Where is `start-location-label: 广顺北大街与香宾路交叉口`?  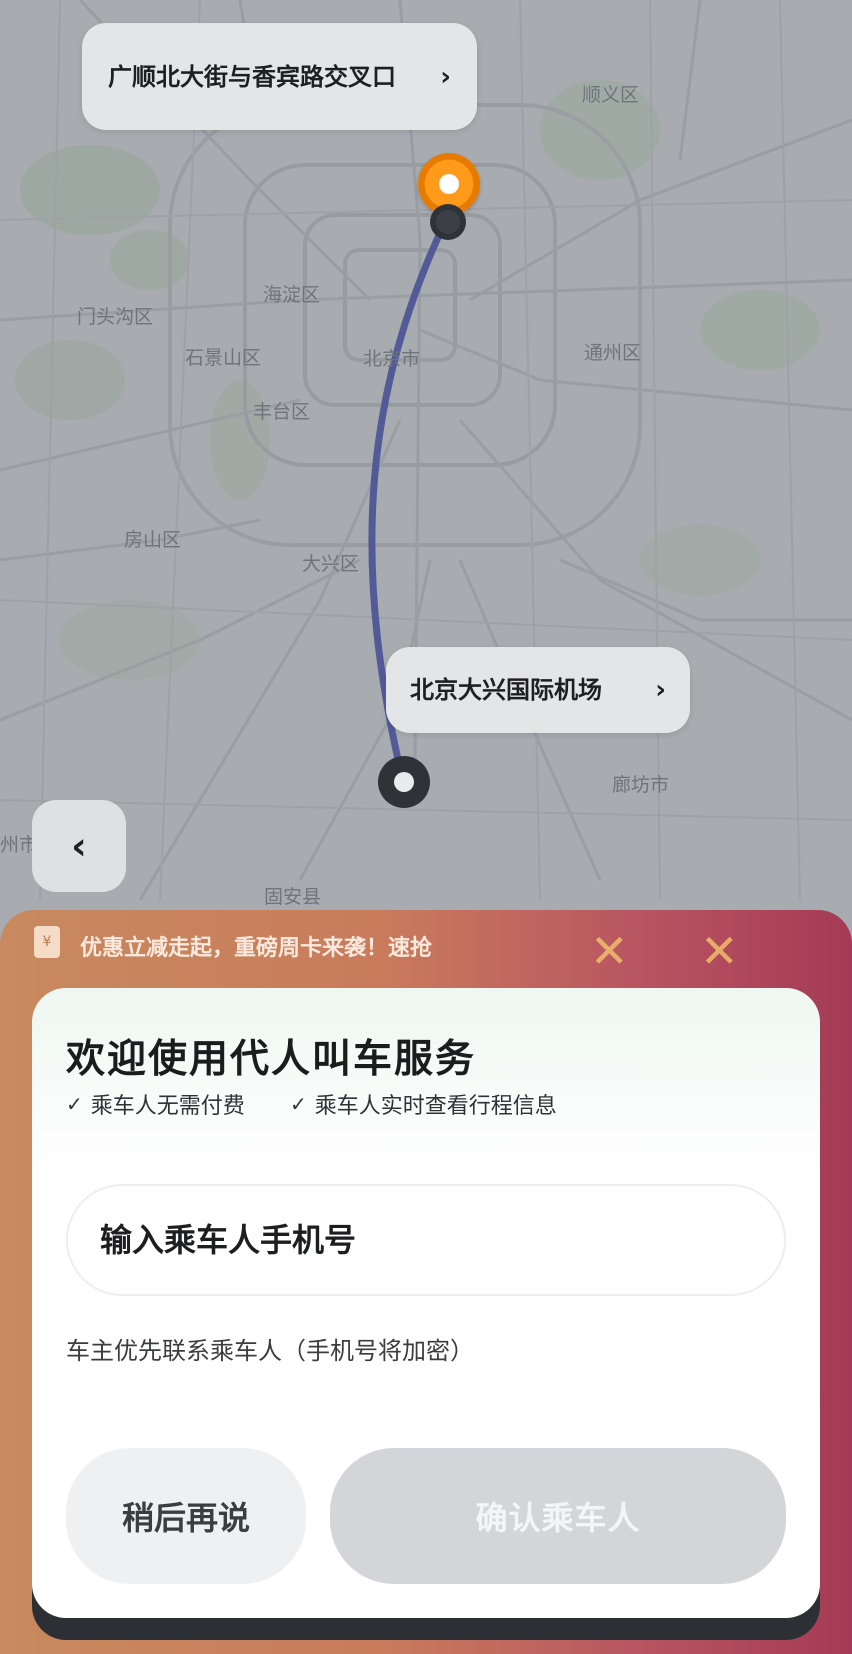 start-location-label: 广顺北大街与香宾路交叉口 is located at coordinates (252, 76).